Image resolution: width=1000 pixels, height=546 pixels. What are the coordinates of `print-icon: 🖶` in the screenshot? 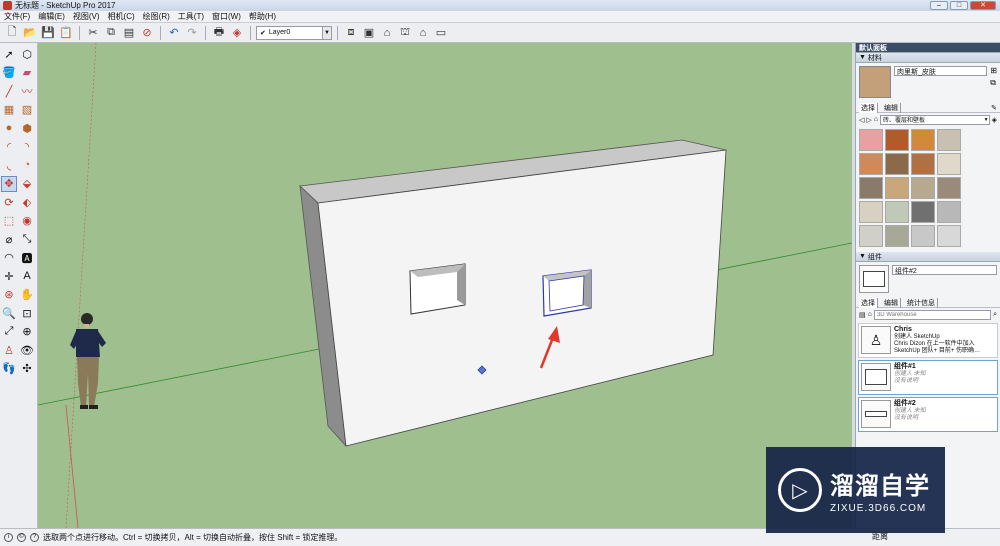 It's located at (219, 33).